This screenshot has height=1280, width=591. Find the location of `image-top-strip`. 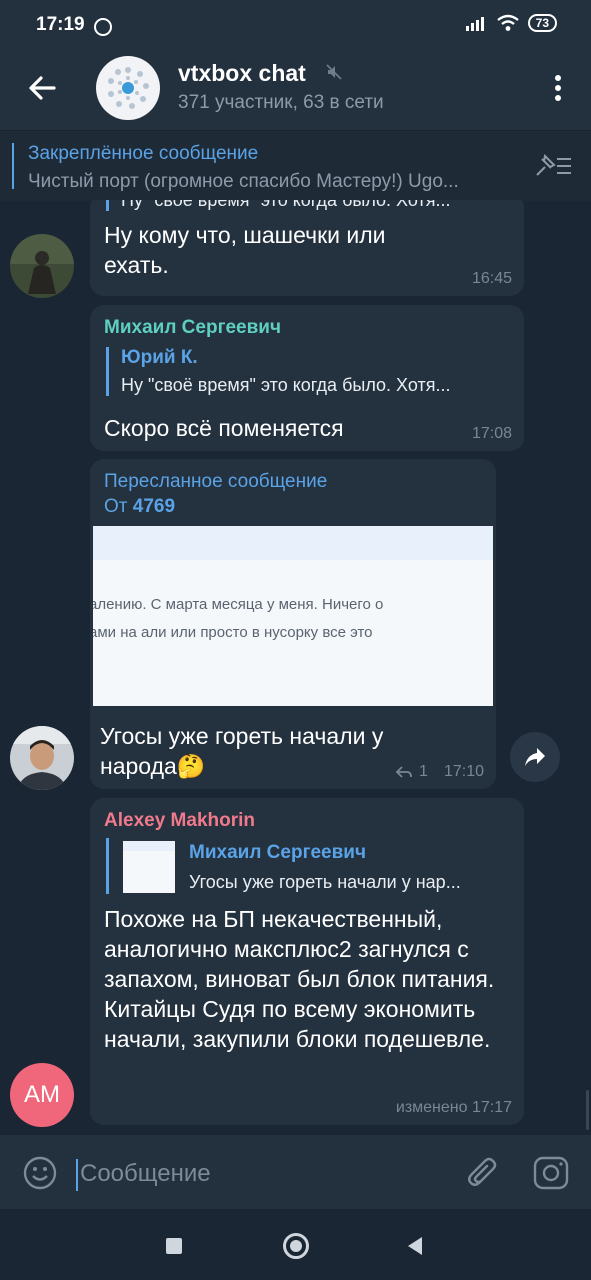

image-top-strip is located at coordinates (293, 543).